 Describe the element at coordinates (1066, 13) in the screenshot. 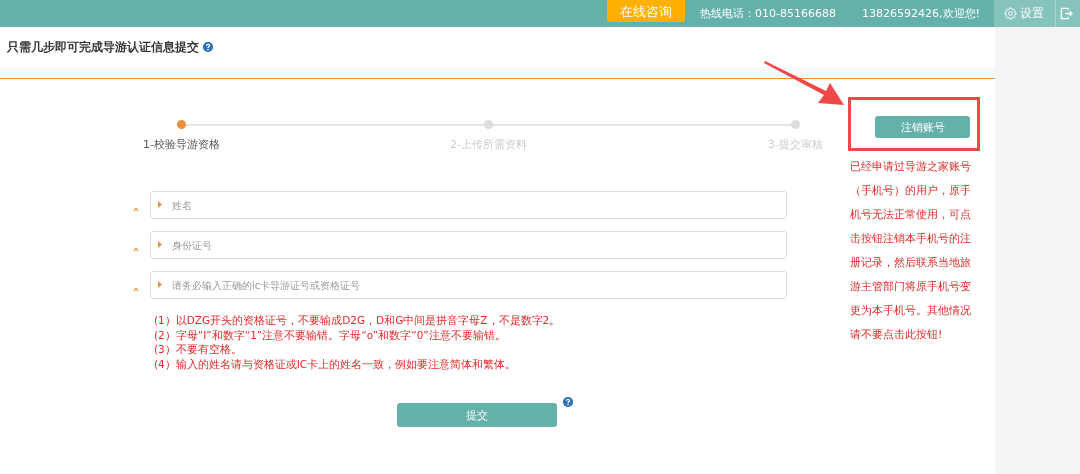

I see `logout-icon` at that location.